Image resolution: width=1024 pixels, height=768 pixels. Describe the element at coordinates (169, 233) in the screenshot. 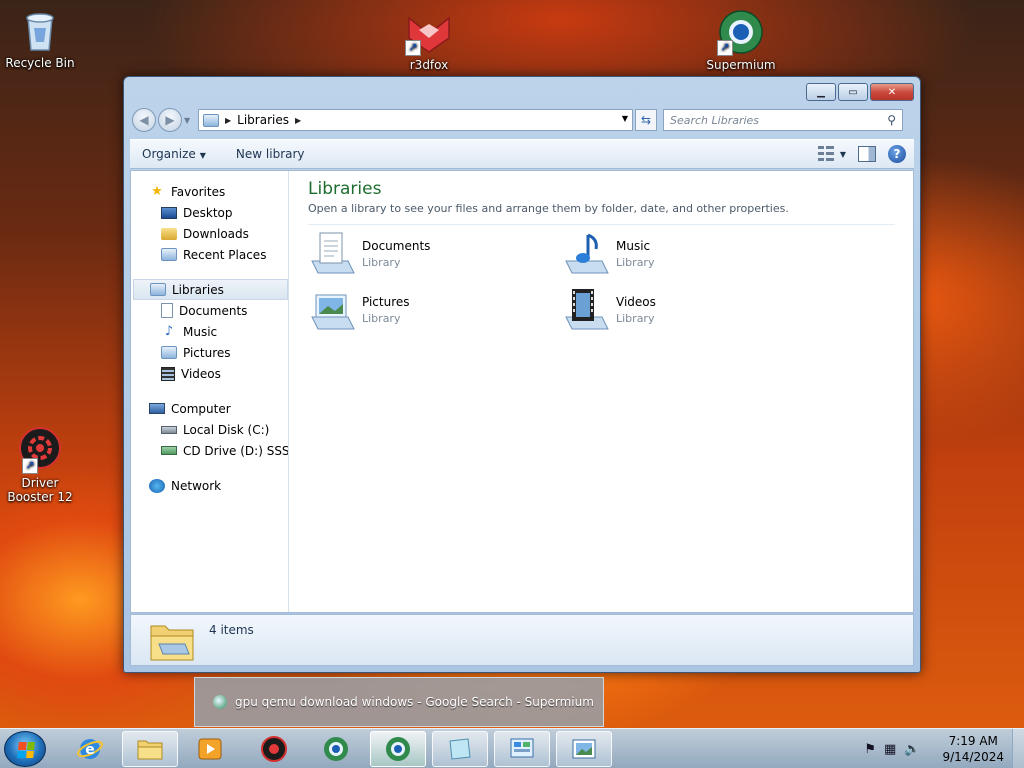

I see `downloads-folder-icon` at that location.